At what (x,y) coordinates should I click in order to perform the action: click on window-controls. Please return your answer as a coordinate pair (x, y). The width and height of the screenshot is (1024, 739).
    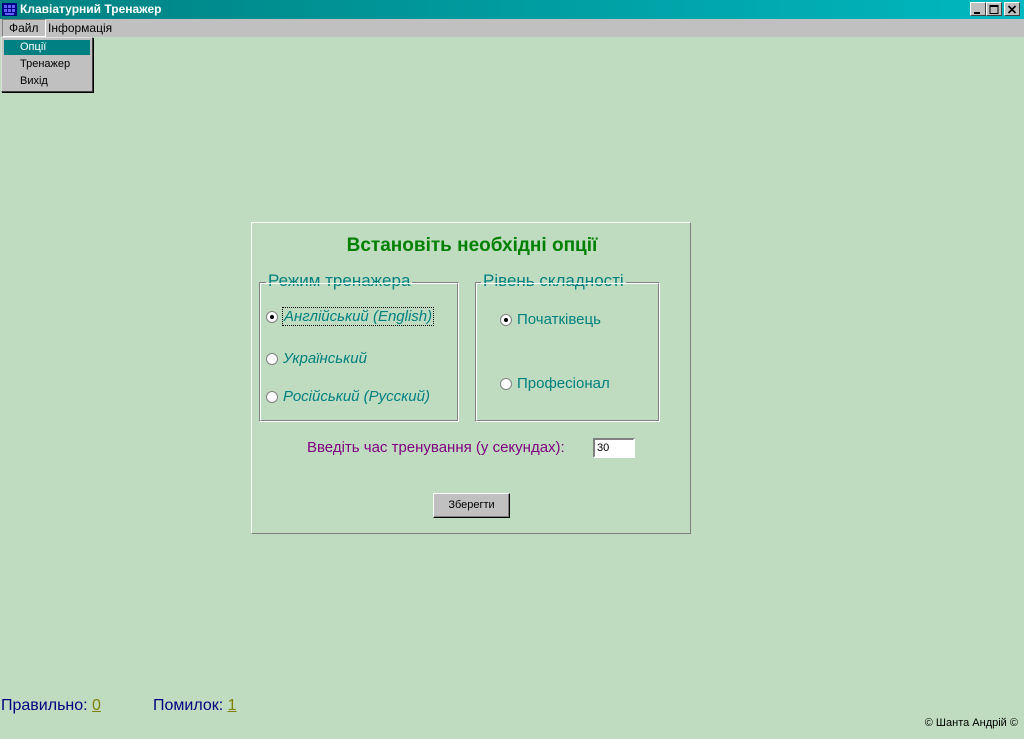
    Looking at the image, I should click on (995, 9).